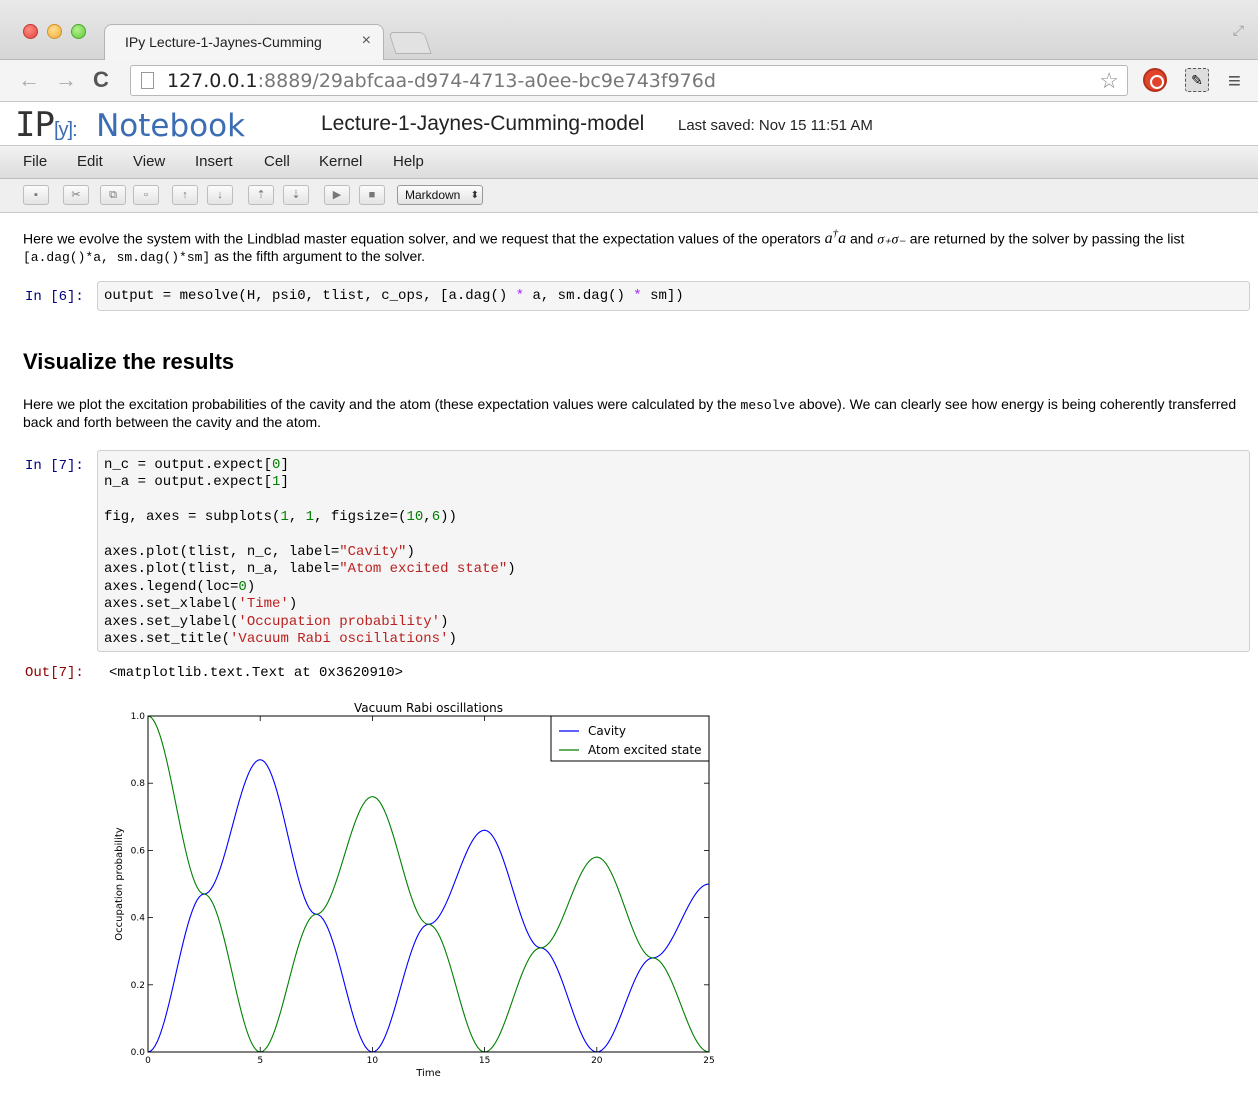  Describe the element at coordinates (54, 466) in the screenshot. I see `in-prompt-7: In [7]:` at that location.